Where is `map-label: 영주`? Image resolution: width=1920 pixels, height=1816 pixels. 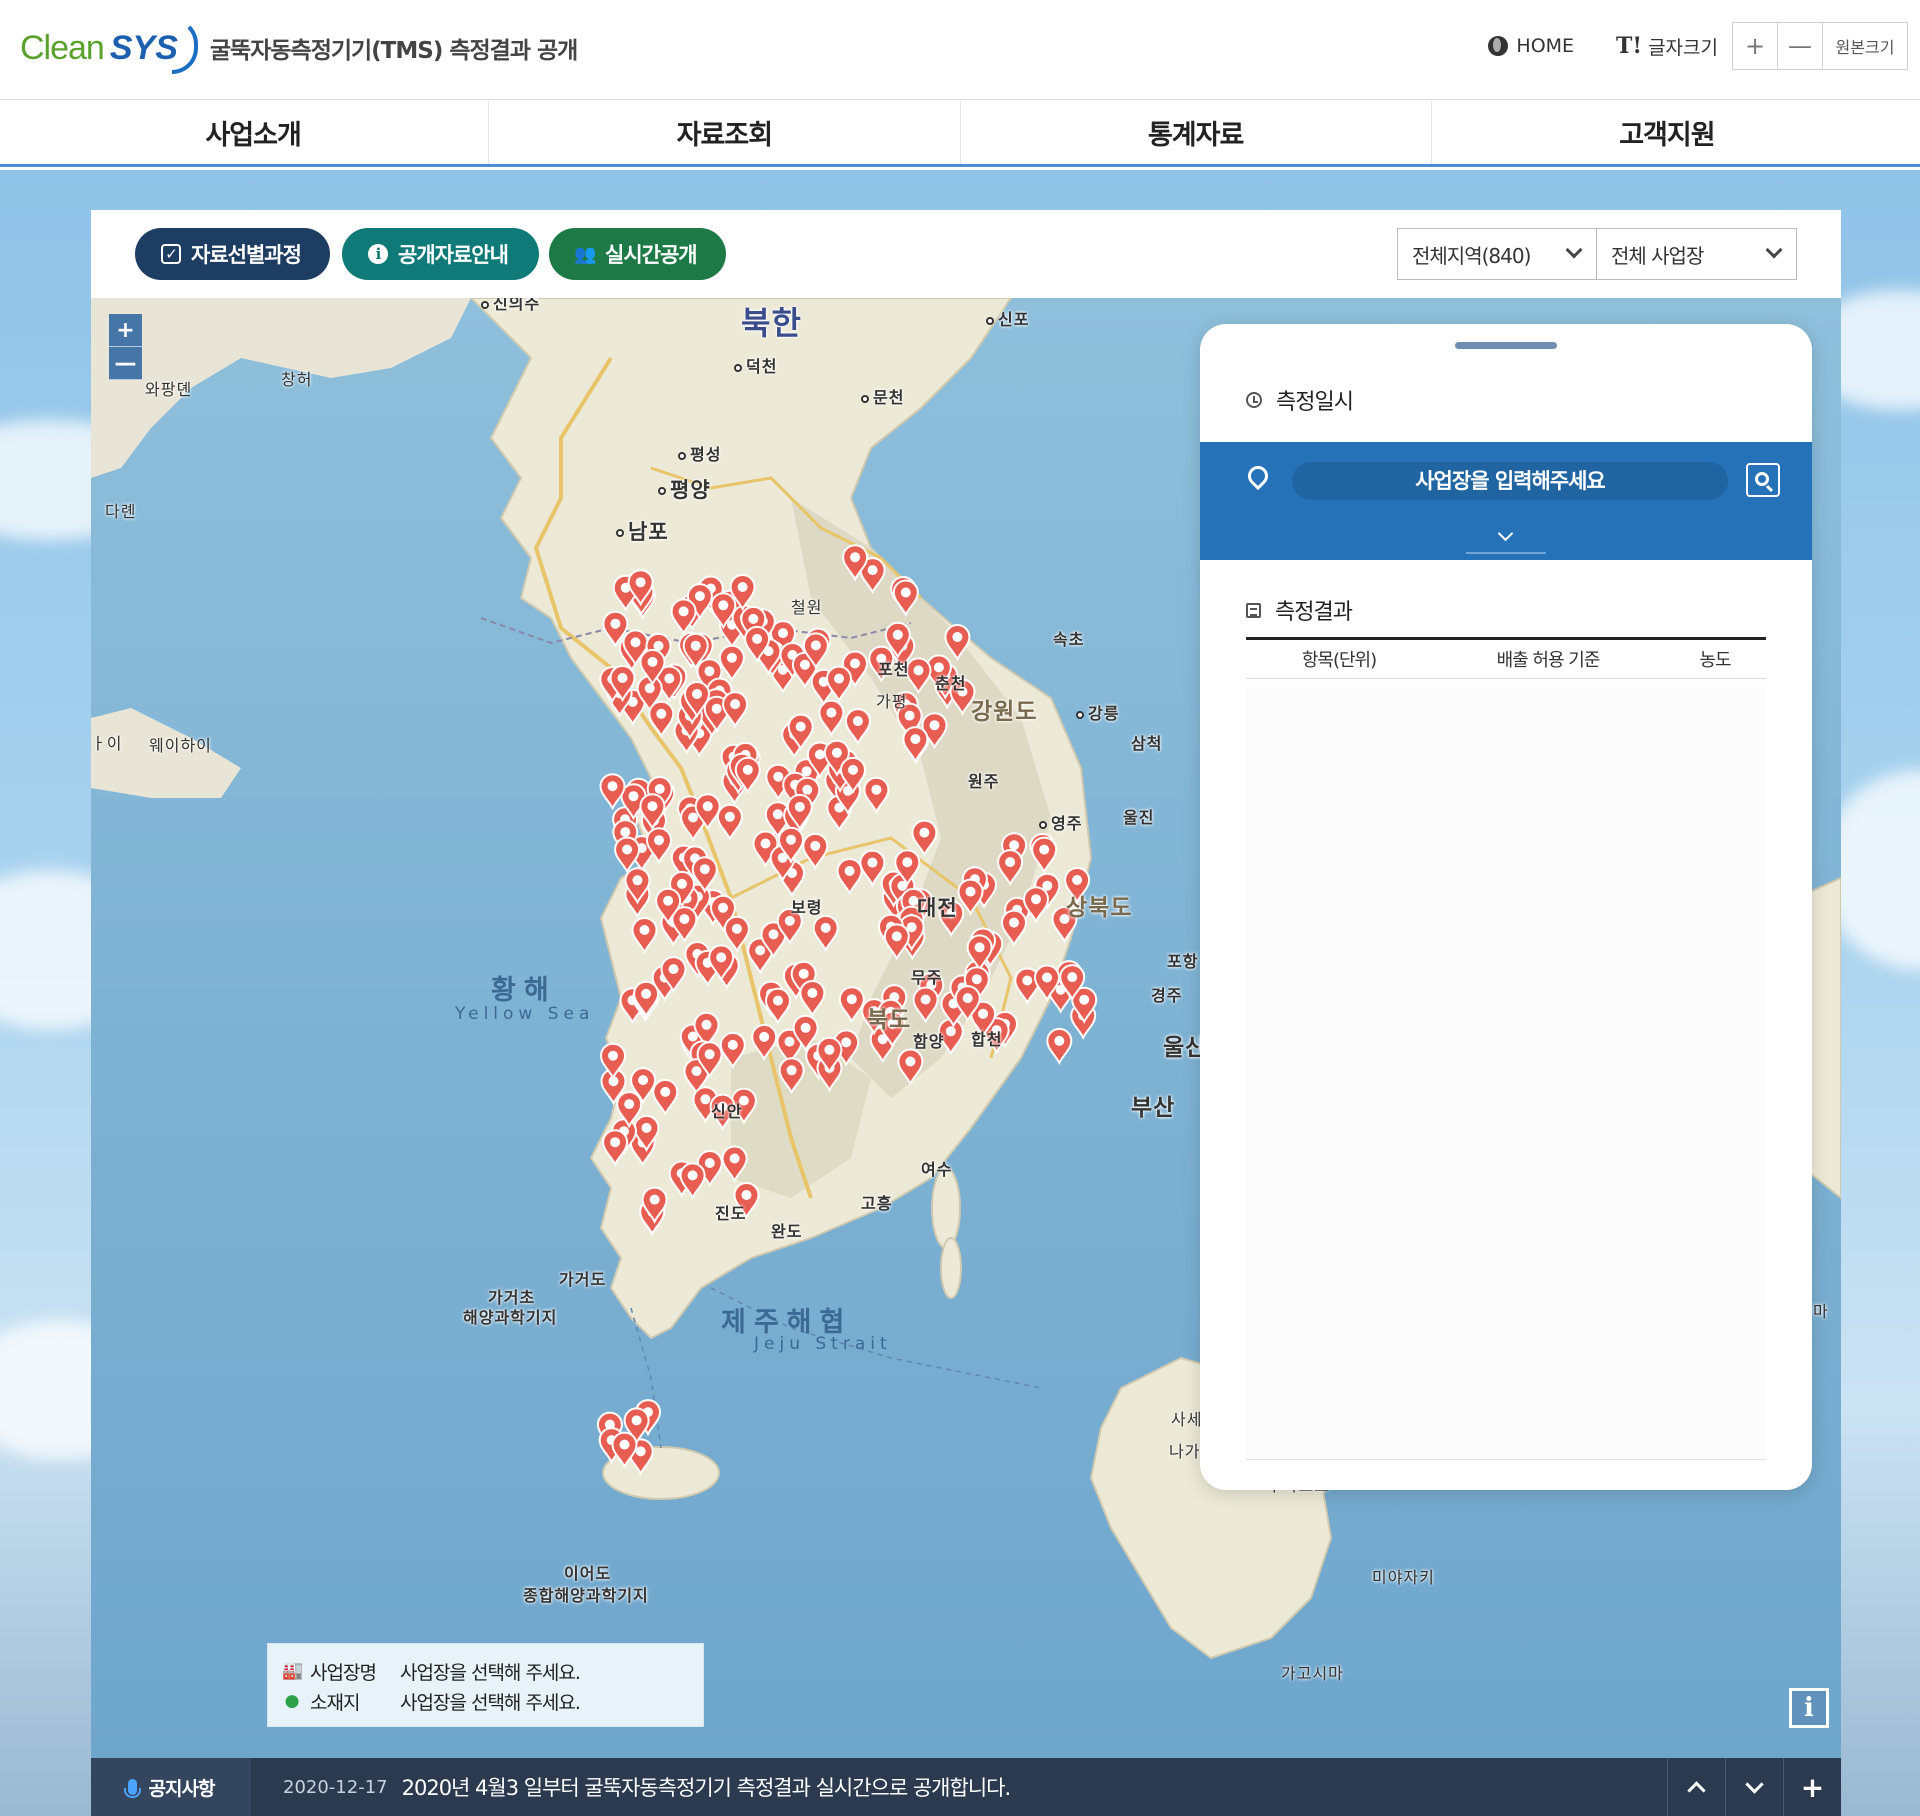
map-label: 영주 is located at coordinates (1060, 822).